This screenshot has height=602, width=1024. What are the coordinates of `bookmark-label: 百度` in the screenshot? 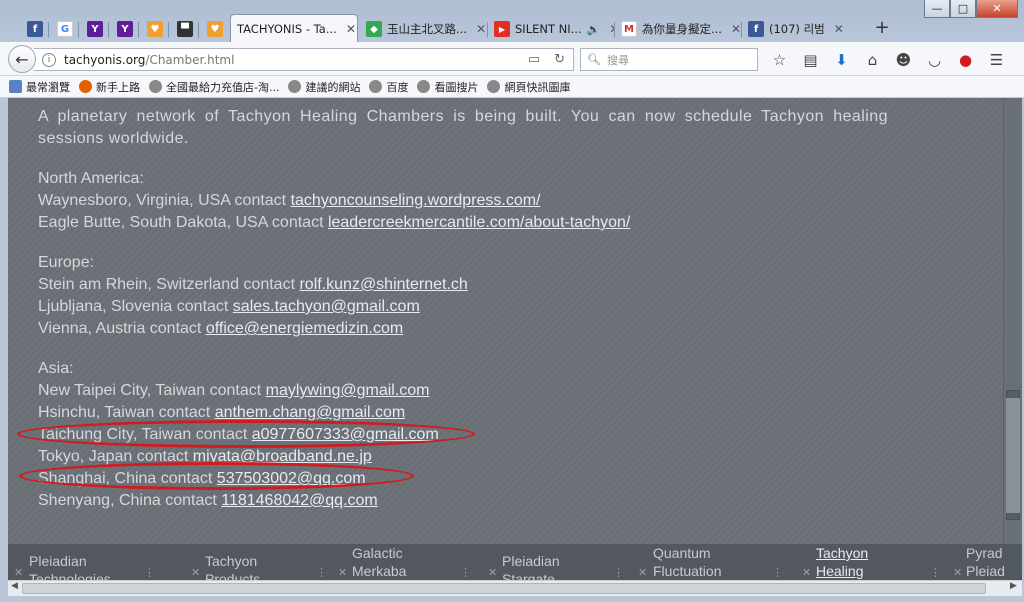 It's located at (397, 87).